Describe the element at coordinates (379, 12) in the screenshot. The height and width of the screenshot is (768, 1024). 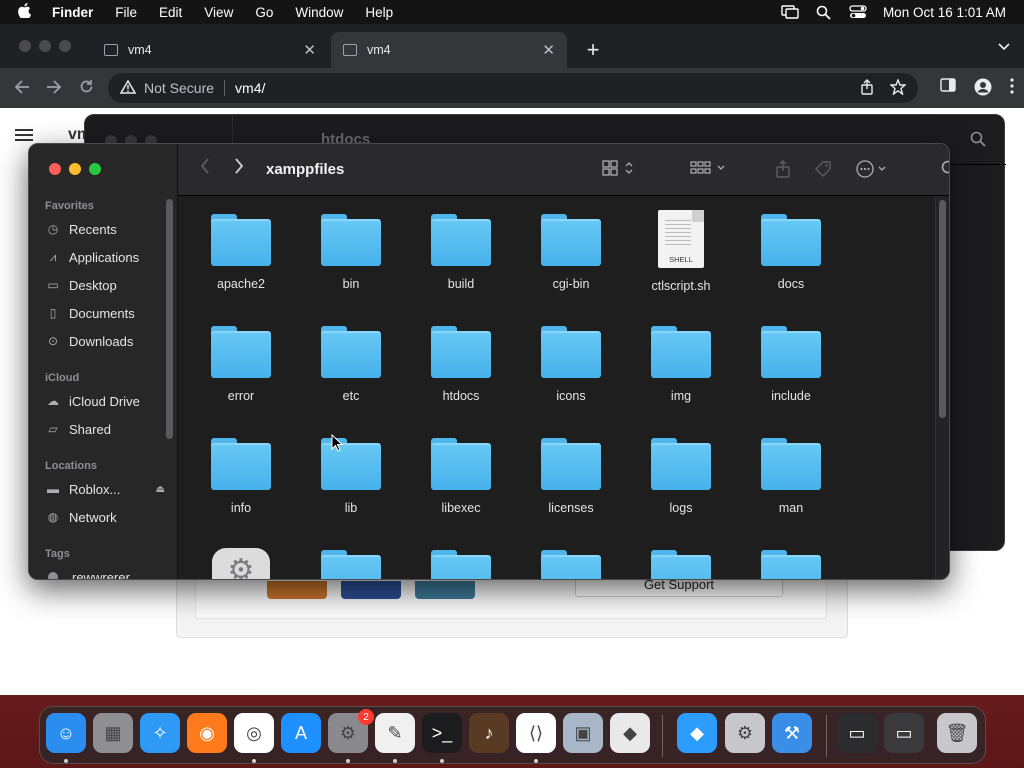
I see `menu-help: Help` at that location.